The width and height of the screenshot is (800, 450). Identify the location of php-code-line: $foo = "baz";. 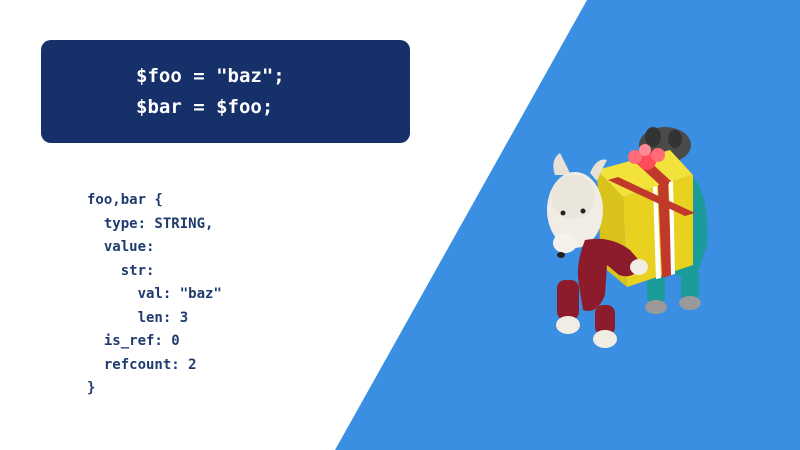
(210, 76).